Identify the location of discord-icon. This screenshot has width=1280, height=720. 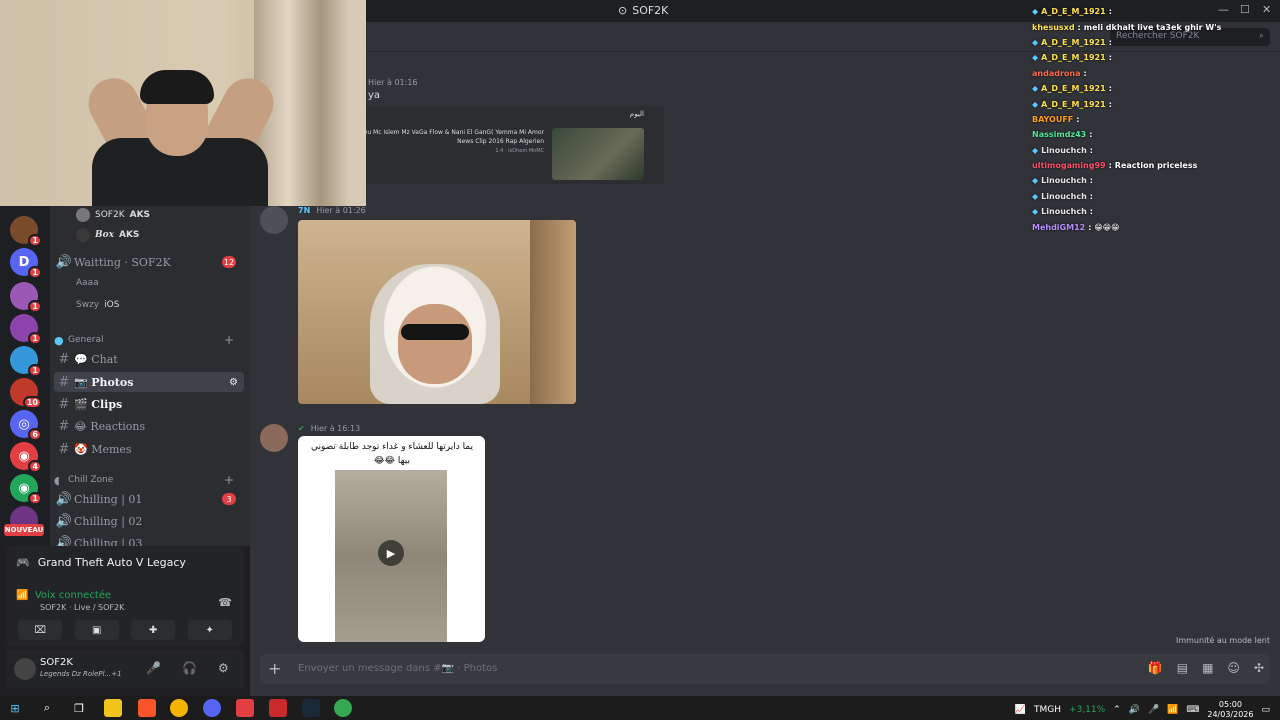
(212, 708).